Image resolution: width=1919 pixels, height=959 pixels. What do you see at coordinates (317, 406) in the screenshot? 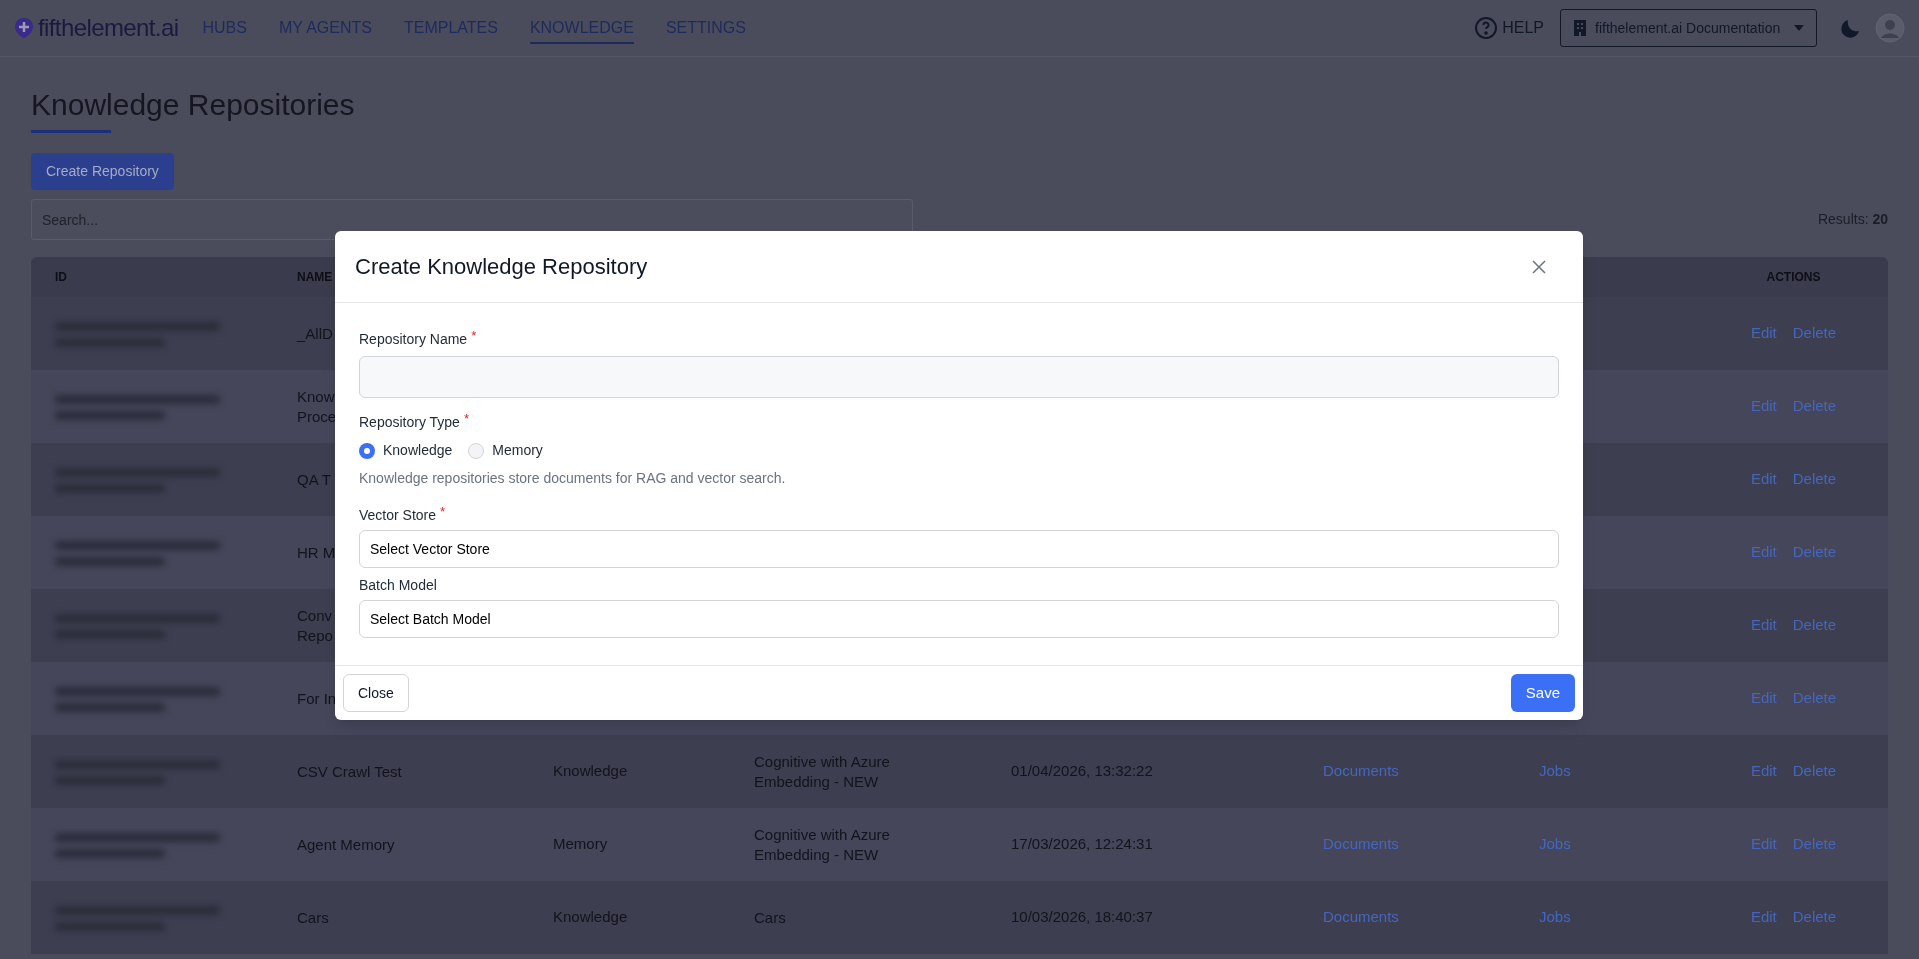
I see `name-cell: Know Proce` at bounding box center [317, 406].